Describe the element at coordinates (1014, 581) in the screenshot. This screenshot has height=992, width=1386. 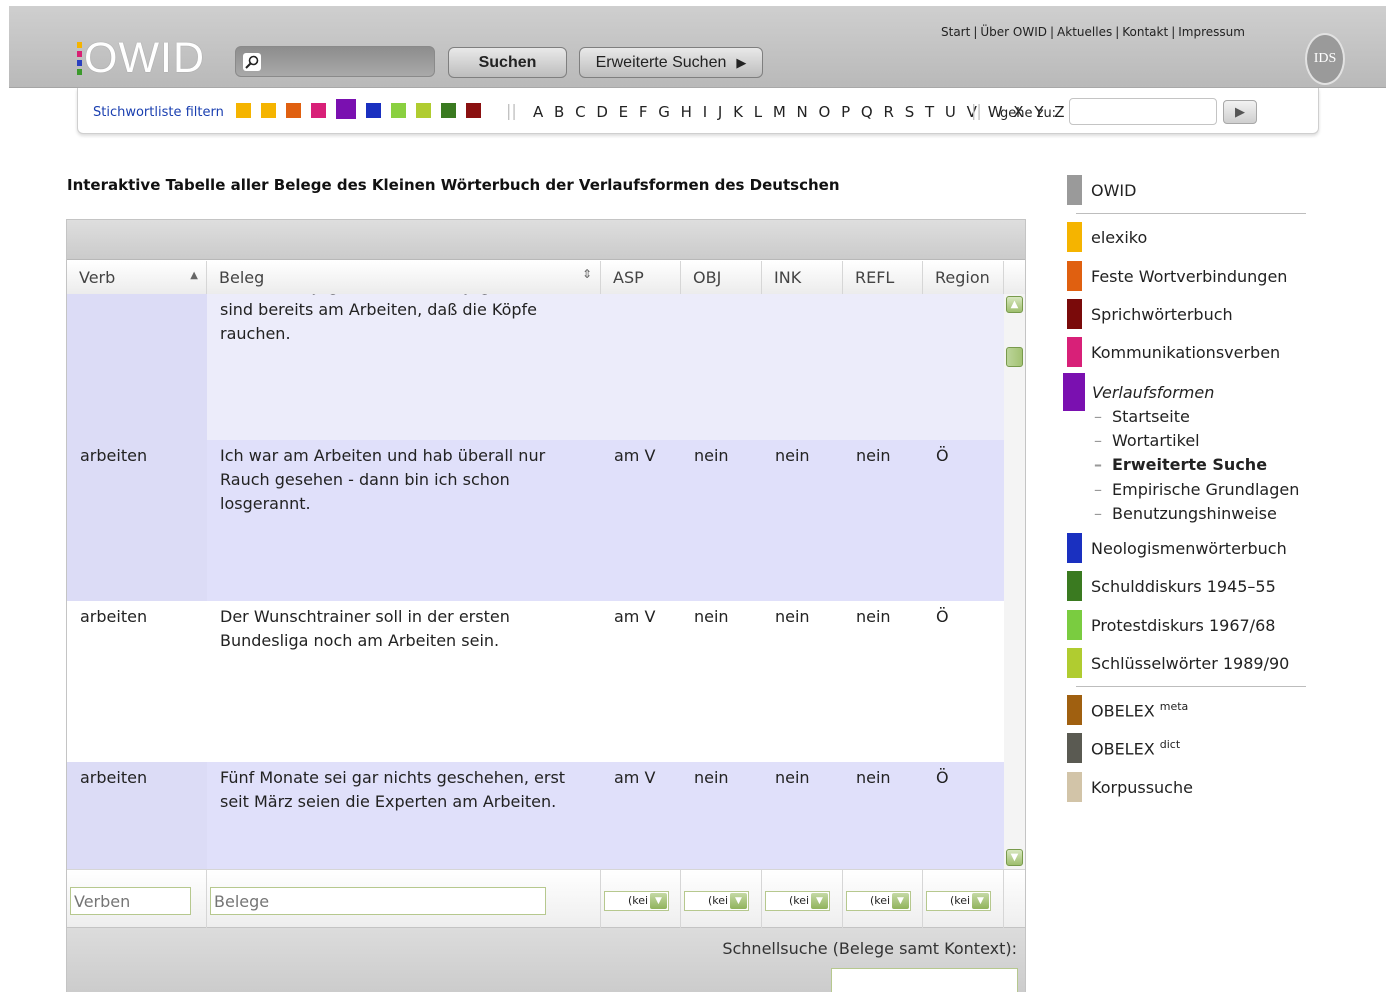
I see `vertical-scrollbar: ▲ ▼` at that location.